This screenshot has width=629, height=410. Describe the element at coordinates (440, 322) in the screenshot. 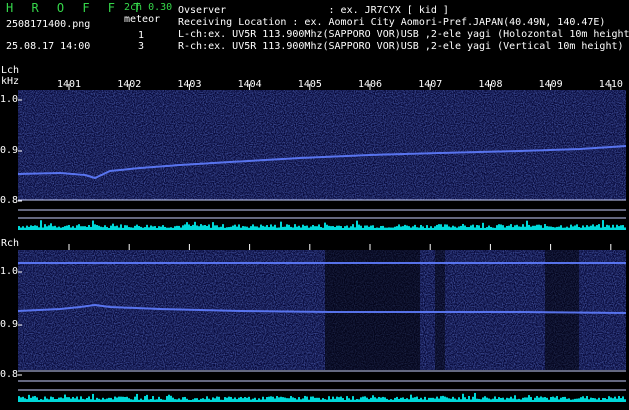

I see `rch-dropout-band` at that location.